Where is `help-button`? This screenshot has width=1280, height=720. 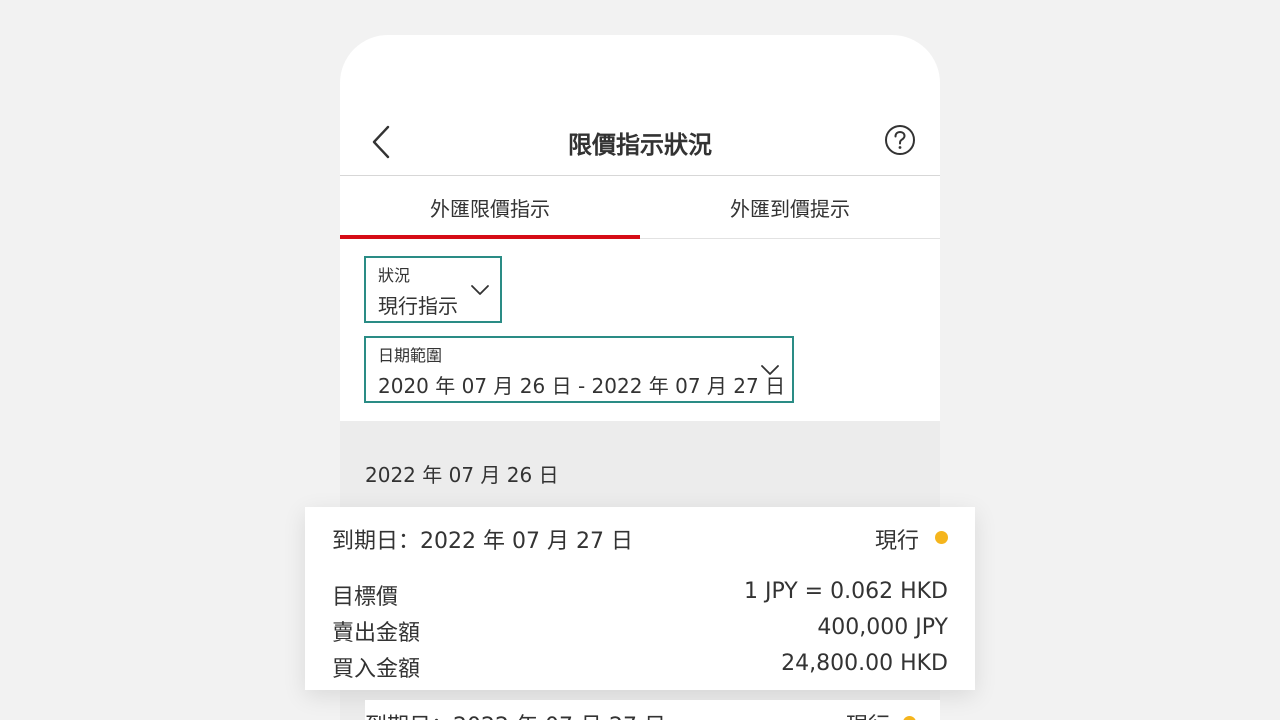 help-button is located at coordinates (900, 140).